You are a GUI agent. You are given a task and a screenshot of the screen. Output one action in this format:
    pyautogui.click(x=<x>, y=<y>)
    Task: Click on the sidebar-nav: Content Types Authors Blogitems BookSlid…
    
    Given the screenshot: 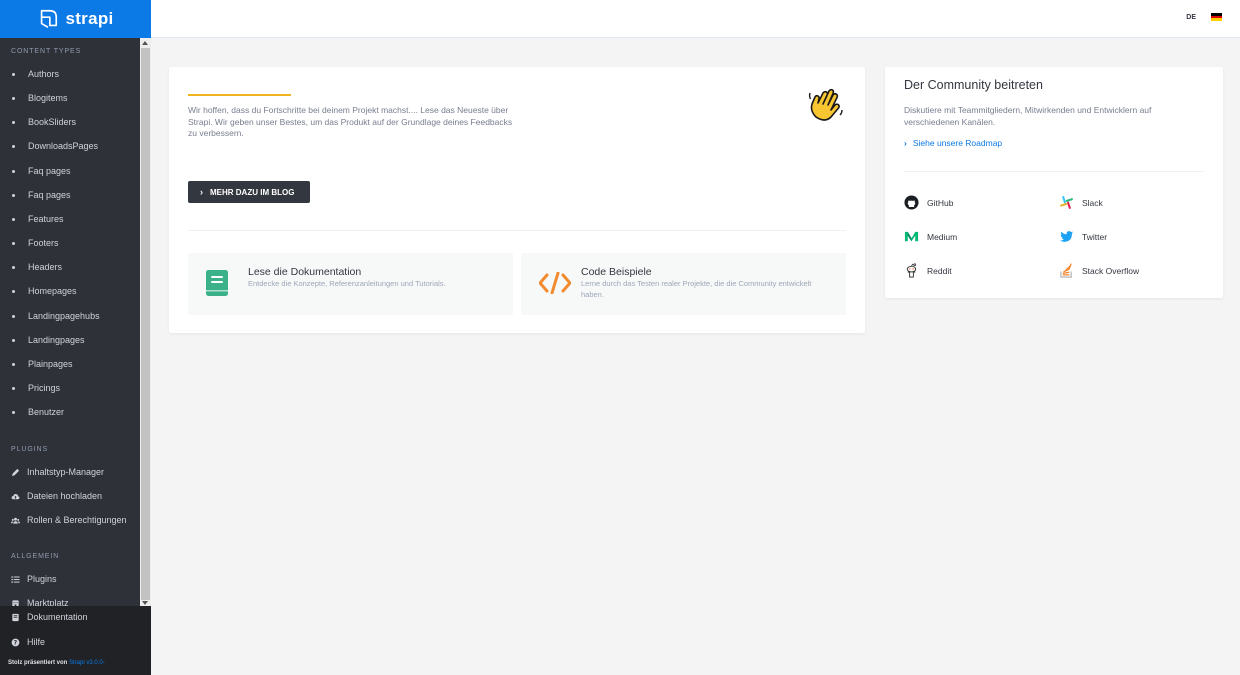 What is the action you would take?
    pyautogui.click(x=75, y=322)
    